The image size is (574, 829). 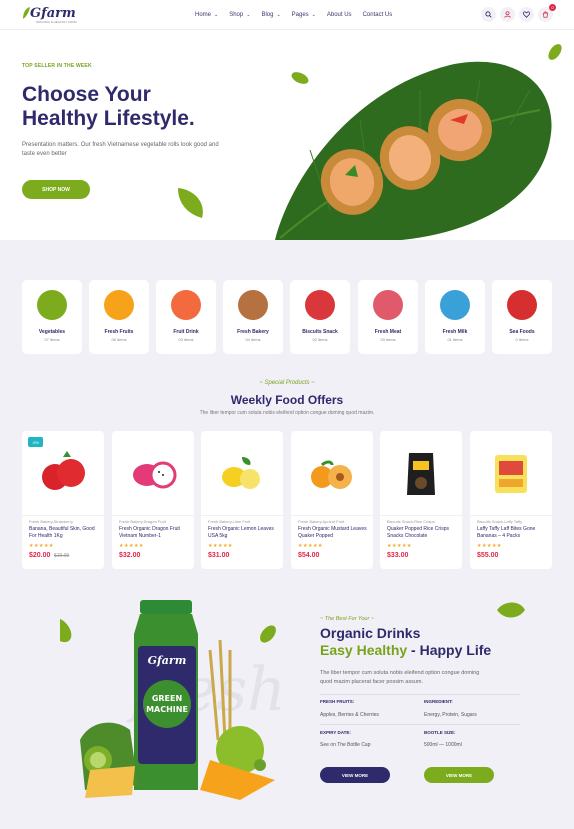 I want to click on logo: Gfarm ORGANIC & HEALTHY FOOD, so click(x=49, y=15).